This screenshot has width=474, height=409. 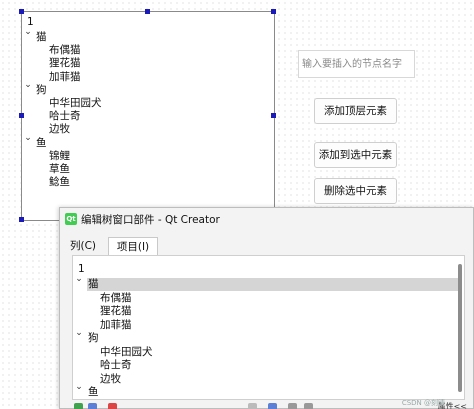 What do you see at coordinates (273, 115) in the screenshot?
I see `selection-handle-right` at bounding box center [273, 115].